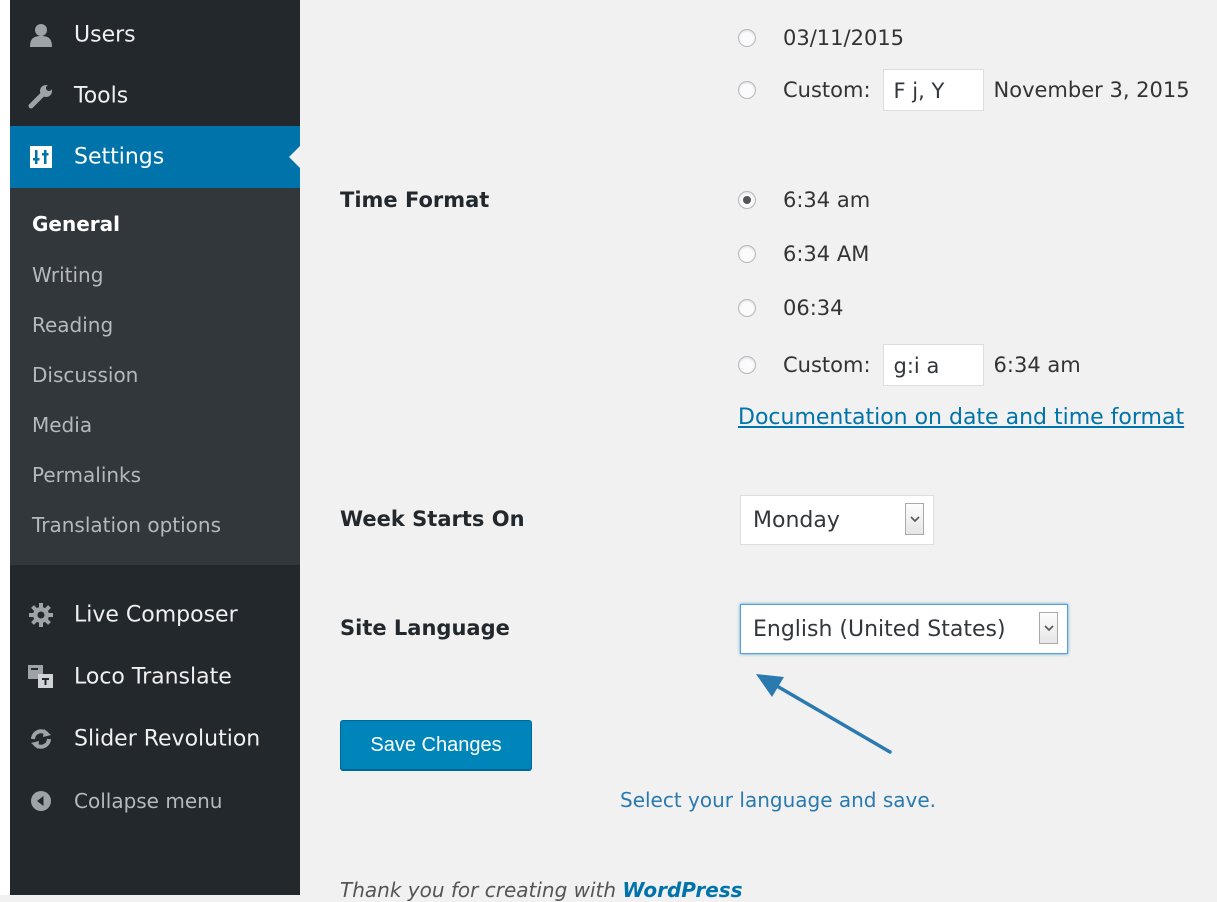 The width and height of the screenshot is (1217, 902). What do you see at coordinates (682, 890) in the screenshot?
I see `wordpress-link: WordPress` at bounding box center [682, 890].